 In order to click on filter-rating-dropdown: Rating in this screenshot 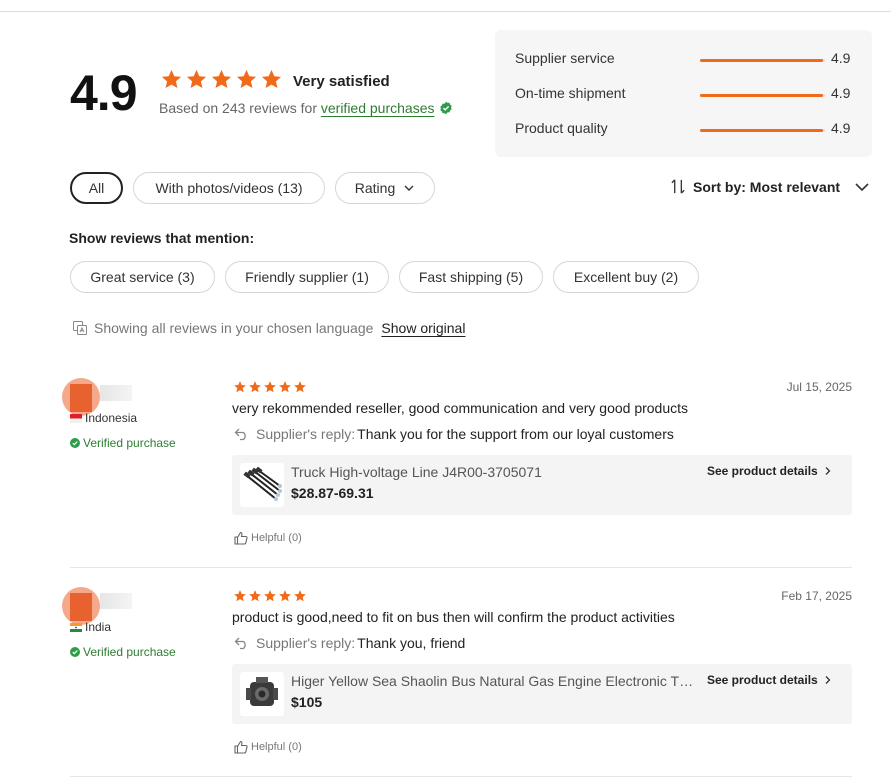, I will do `click(385, 188)`.